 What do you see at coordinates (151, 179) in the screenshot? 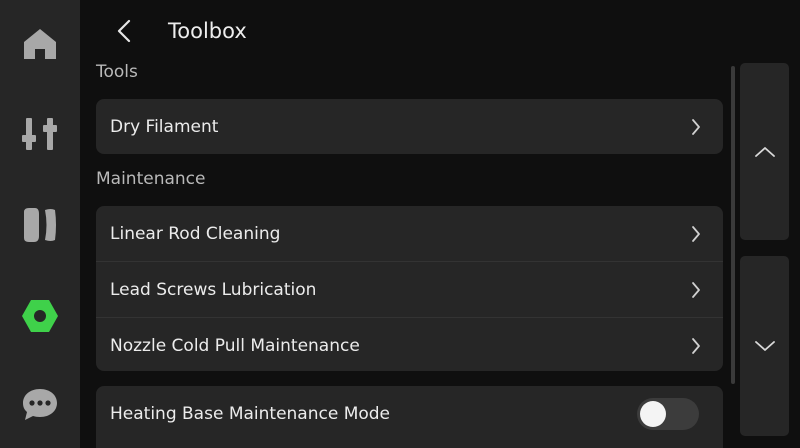
I see `section-label-maintenance: Maintenance` at bounding box center [151, 179].